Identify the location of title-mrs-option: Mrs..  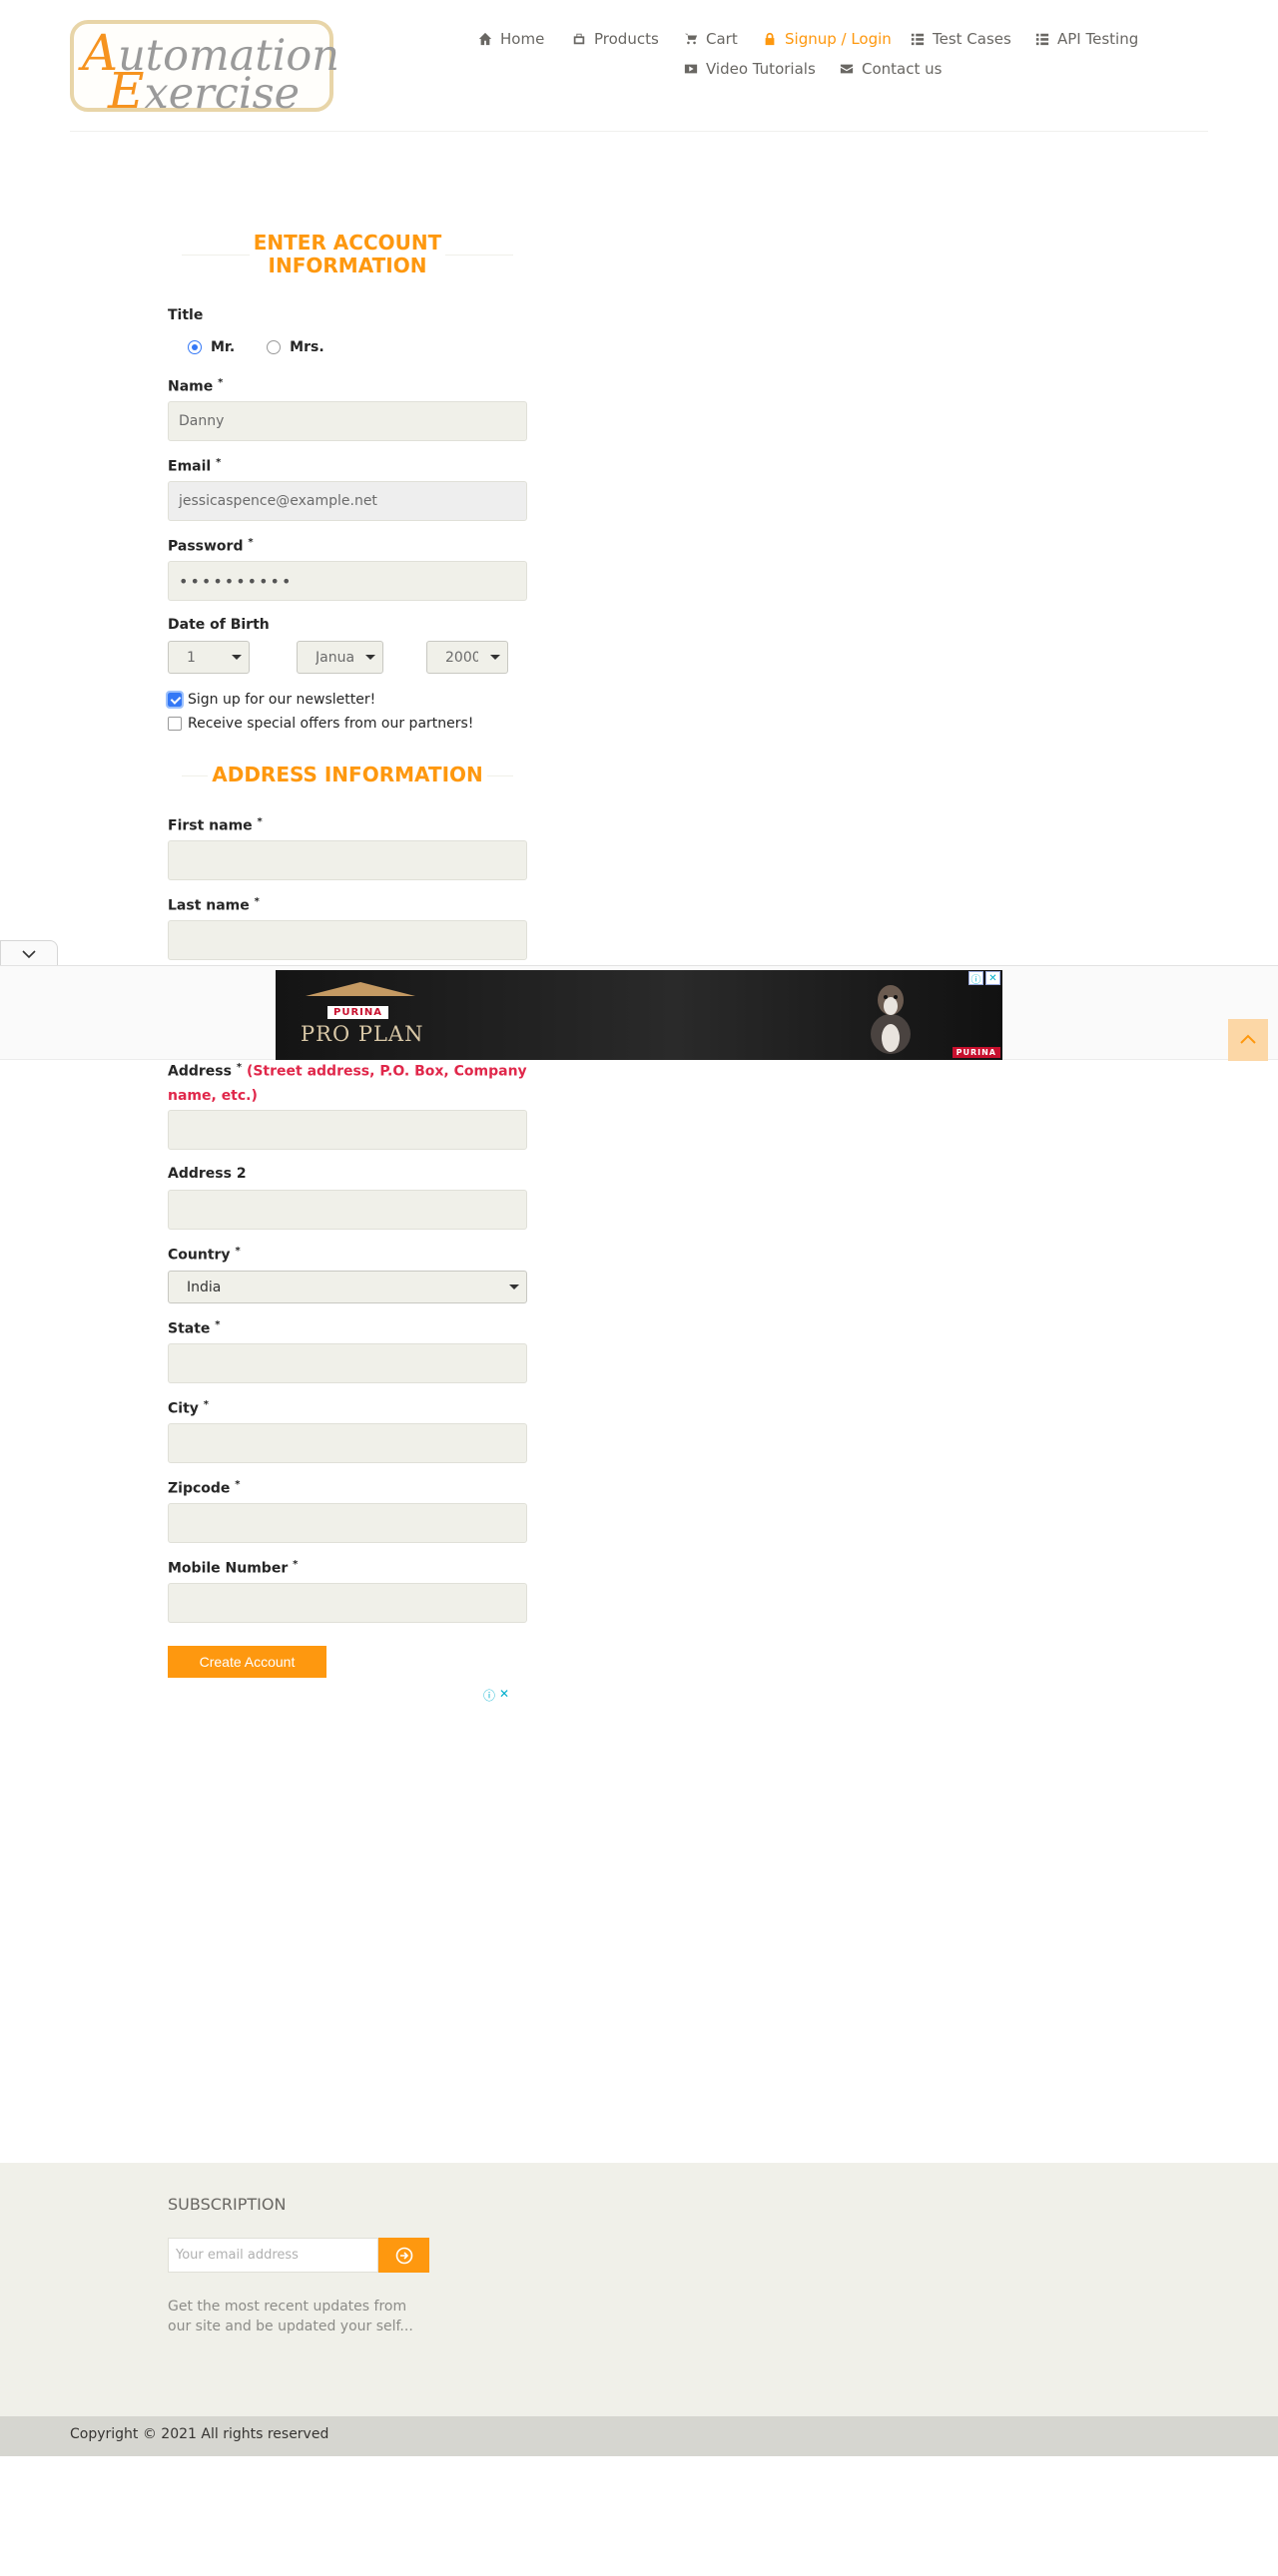
(295, 347).